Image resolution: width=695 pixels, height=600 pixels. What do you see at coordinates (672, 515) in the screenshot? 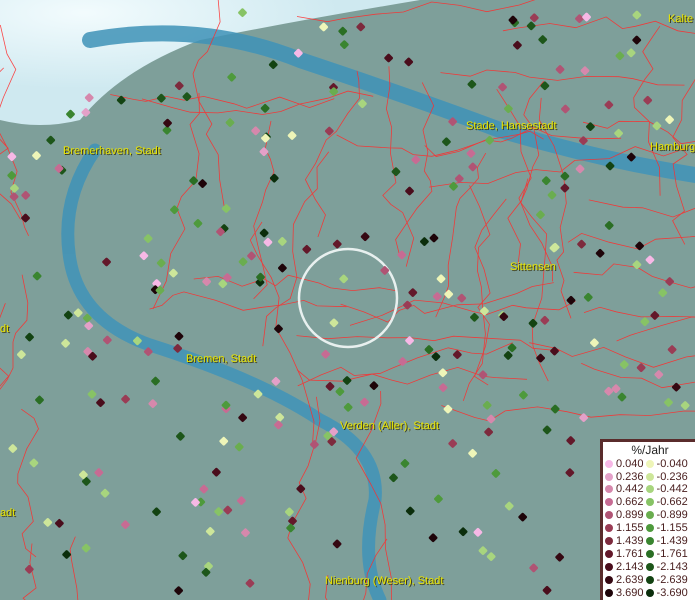
I see `legend-value: -0.899` at bounding box center [672, 515].